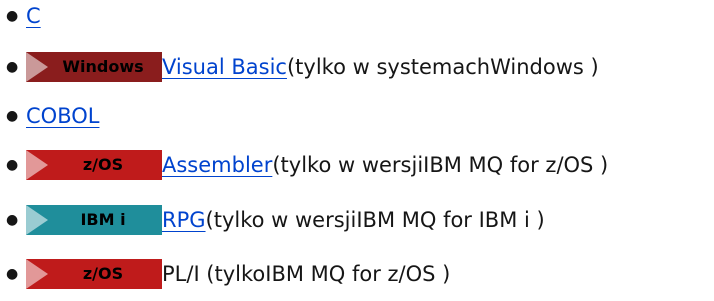 Image resolution: width=714 pixels, height=301 pixels. Describe the element at coordinates (306, 274) in the screenshot. I see `item-note: PL/I (tylkoIBM MQ for z/OS )` at that location.